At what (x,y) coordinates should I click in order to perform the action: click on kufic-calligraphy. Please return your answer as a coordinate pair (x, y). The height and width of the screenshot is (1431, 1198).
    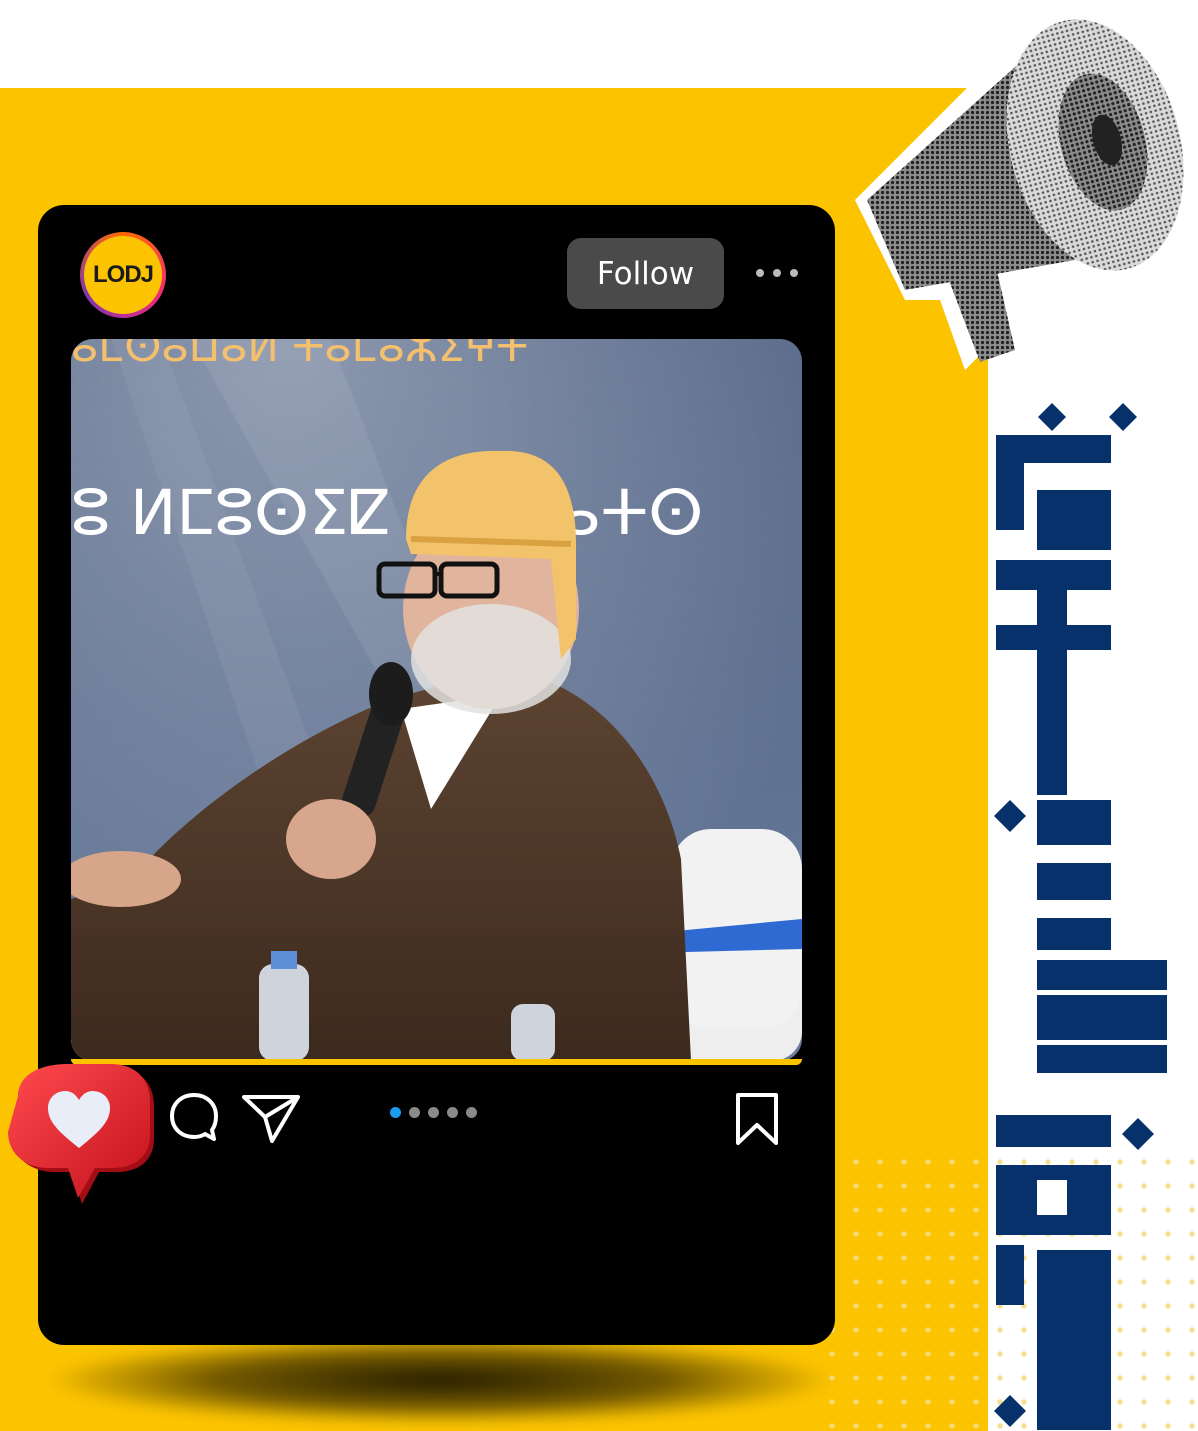
    Looking at the image, I should click on (1080, 916).